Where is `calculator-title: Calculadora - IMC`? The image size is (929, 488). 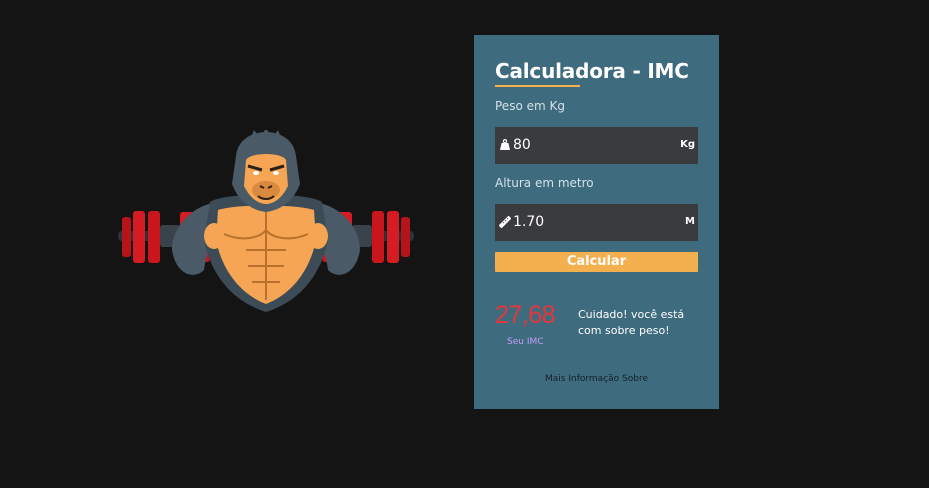
calculator-title: Calculadora - IMC is located at coordinates (592, 71).